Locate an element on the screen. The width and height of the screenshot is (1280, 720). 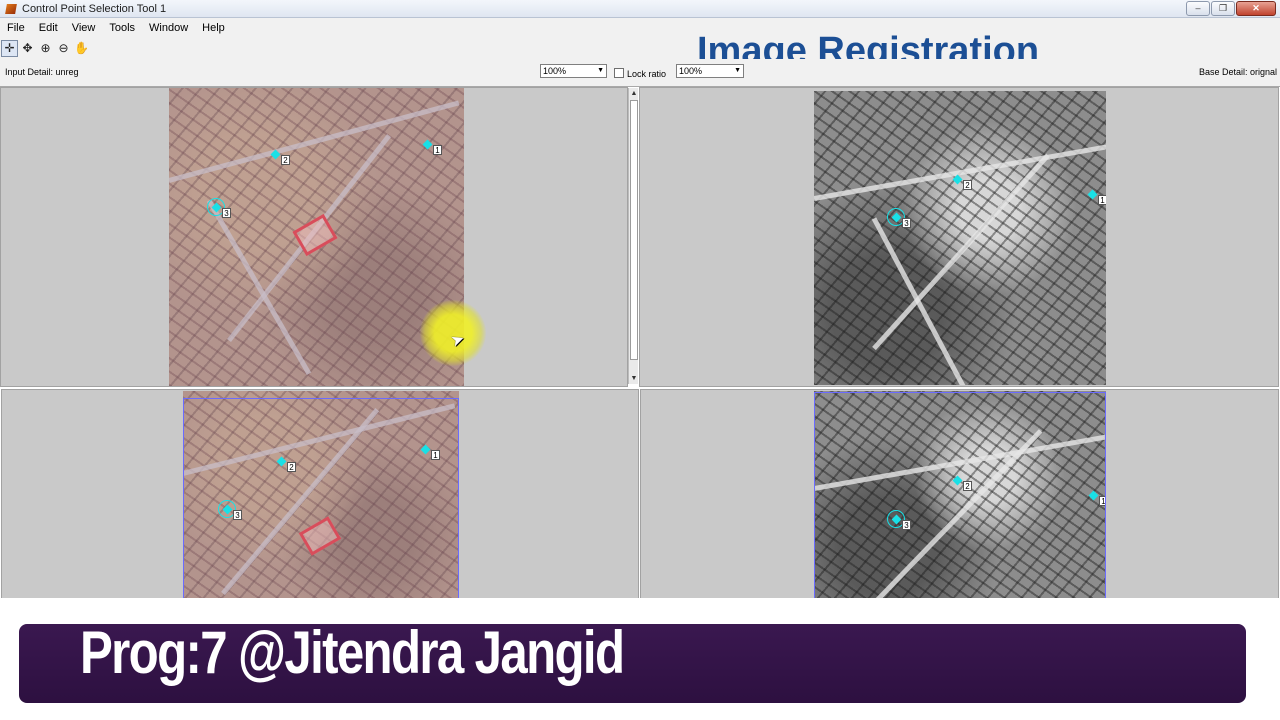
base-overview-panel: 1 2 3 is located at coordinates (959, 494).